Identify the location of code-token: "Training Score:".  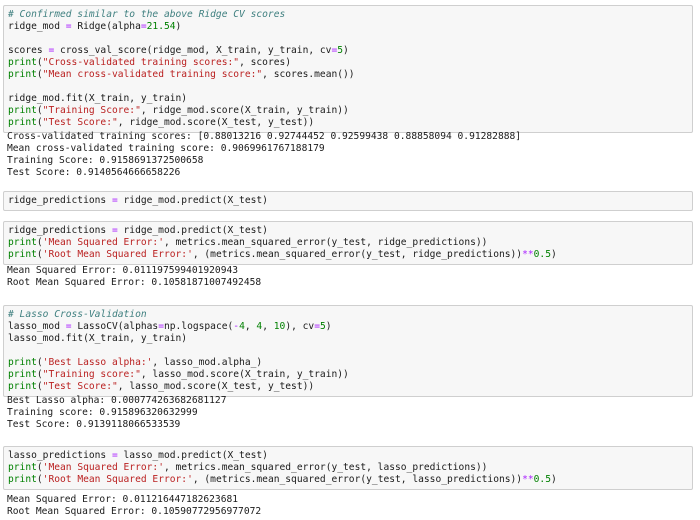
(91, 110).